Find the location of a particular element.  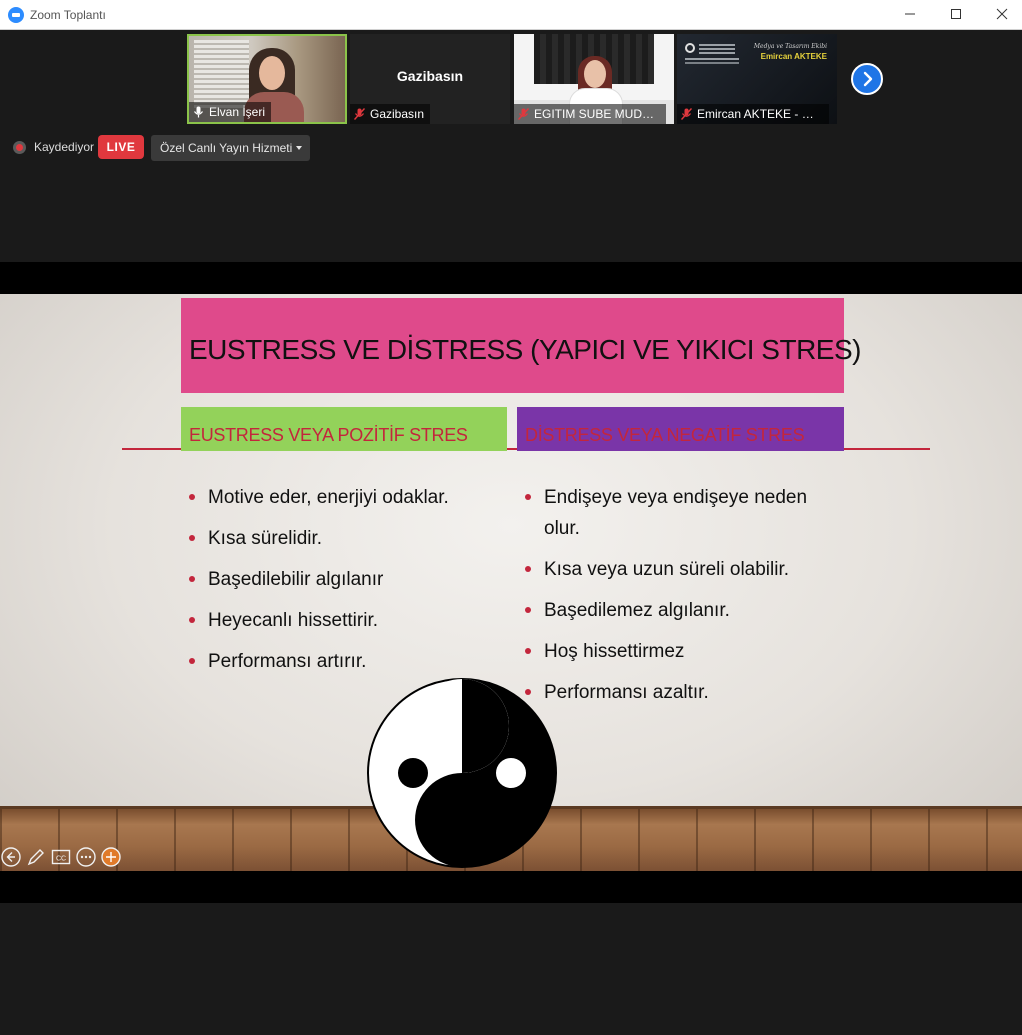

eustress-heading-box: EUSTRESS VEYA POZİTİF STRES is located at coordinates (344, 429).